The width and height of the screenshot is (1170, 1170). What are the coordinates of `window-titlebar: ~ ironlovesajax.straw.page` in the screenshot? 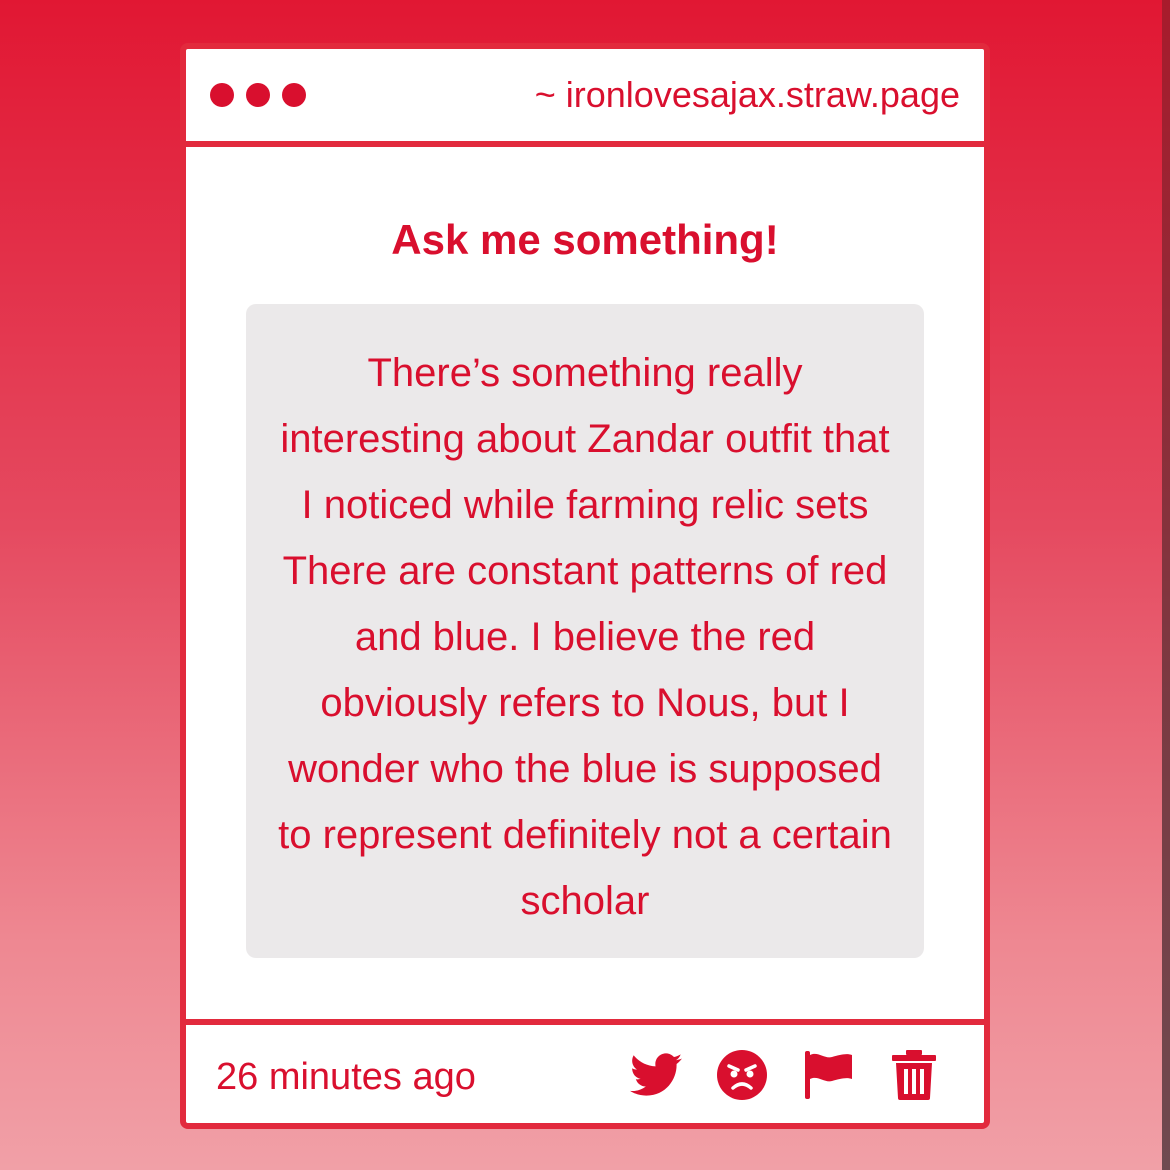 It's located at (585, 98).